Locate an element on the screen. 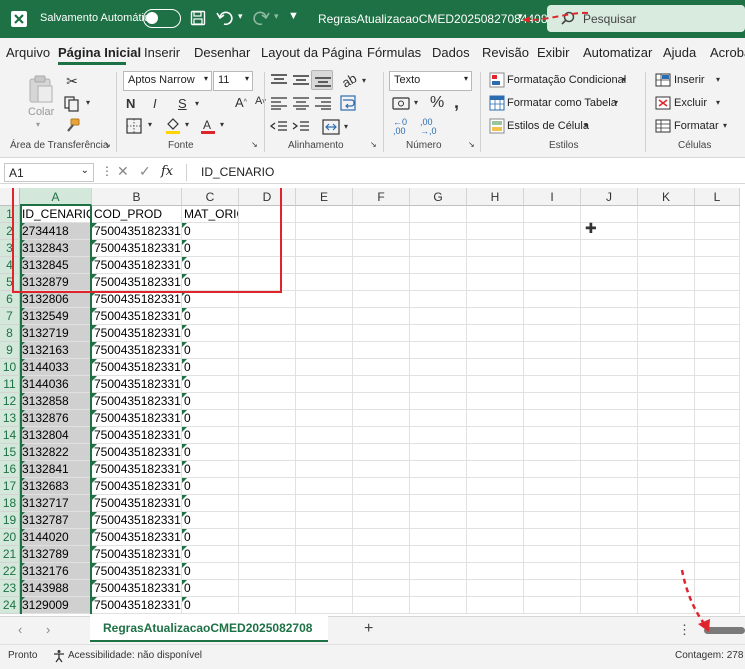 Image resolution: width=745 pixels, height=669 pixels. cell-j5 is located at coordinates (609, 282).